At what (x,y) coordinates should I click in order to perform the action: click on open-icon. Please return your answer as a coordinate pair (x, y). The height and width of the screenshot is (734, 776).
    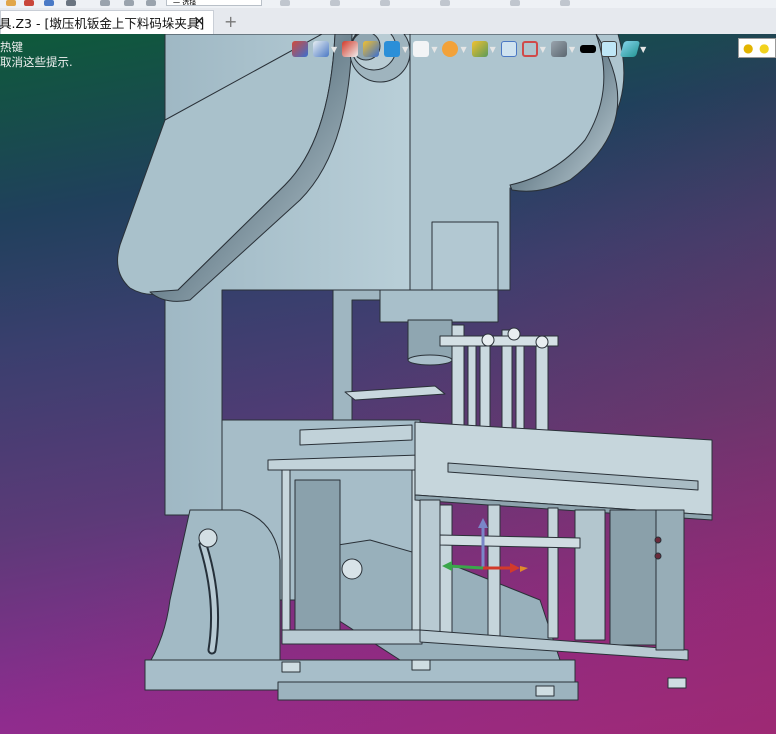
    Looking at the image, I should click on (29, 3).